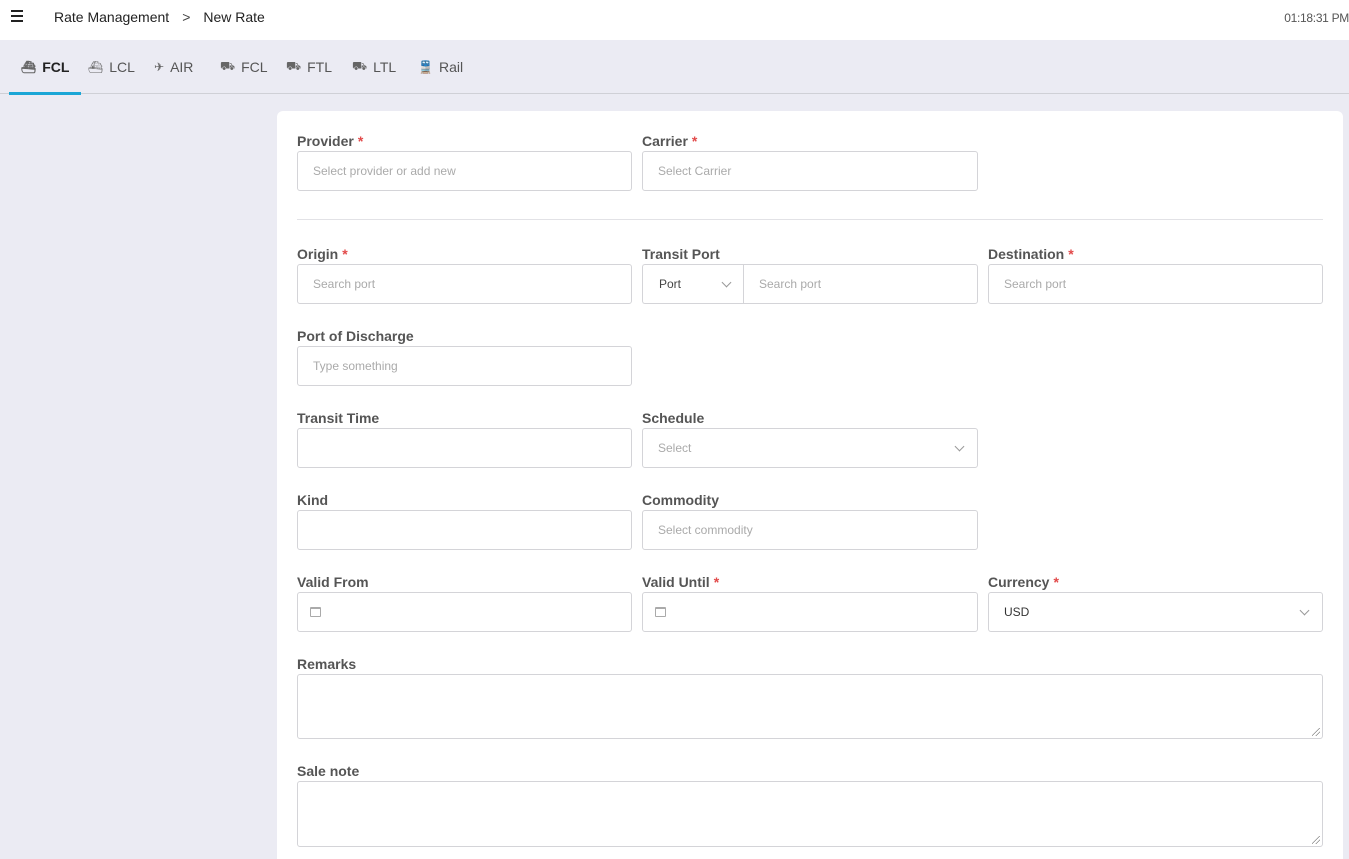 The height and width of the screenshot is (859, 1349). What do you see at coordinates (1026, 254) in the screenshot?
I see `destination-label-text: Destination` at bounding box center [1026, 254].